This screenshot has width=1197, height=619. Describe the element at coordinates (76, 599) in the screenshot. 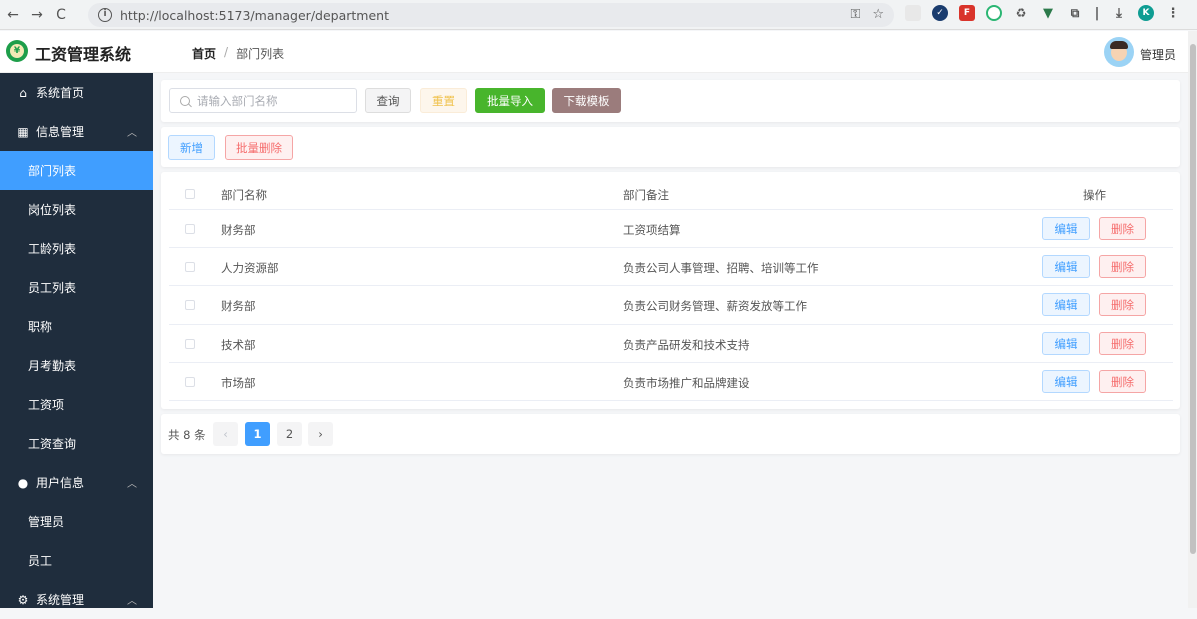

I see `sidebar-group-system: ⚙ 系统管理 ︿` at that location.